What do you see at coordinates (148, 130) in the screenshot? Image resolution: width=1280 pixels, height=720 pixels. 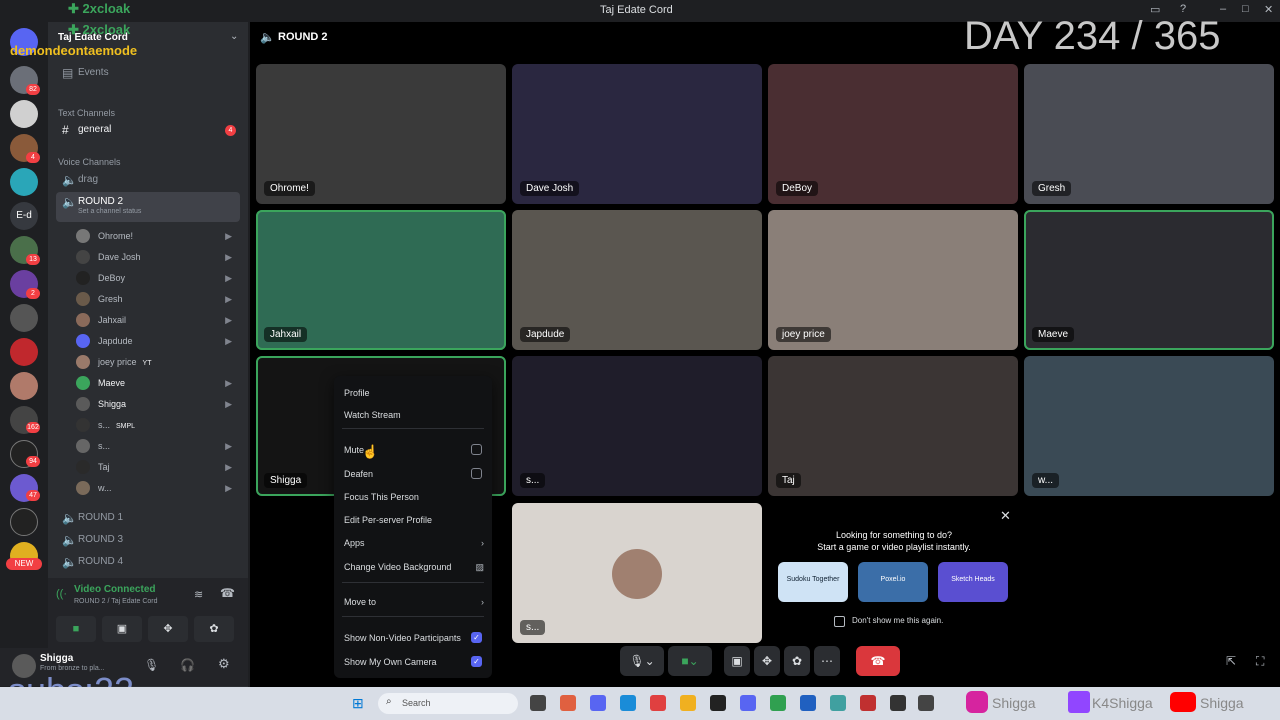 I see `channel-general: # general 4` at bounding box center [148, 130].